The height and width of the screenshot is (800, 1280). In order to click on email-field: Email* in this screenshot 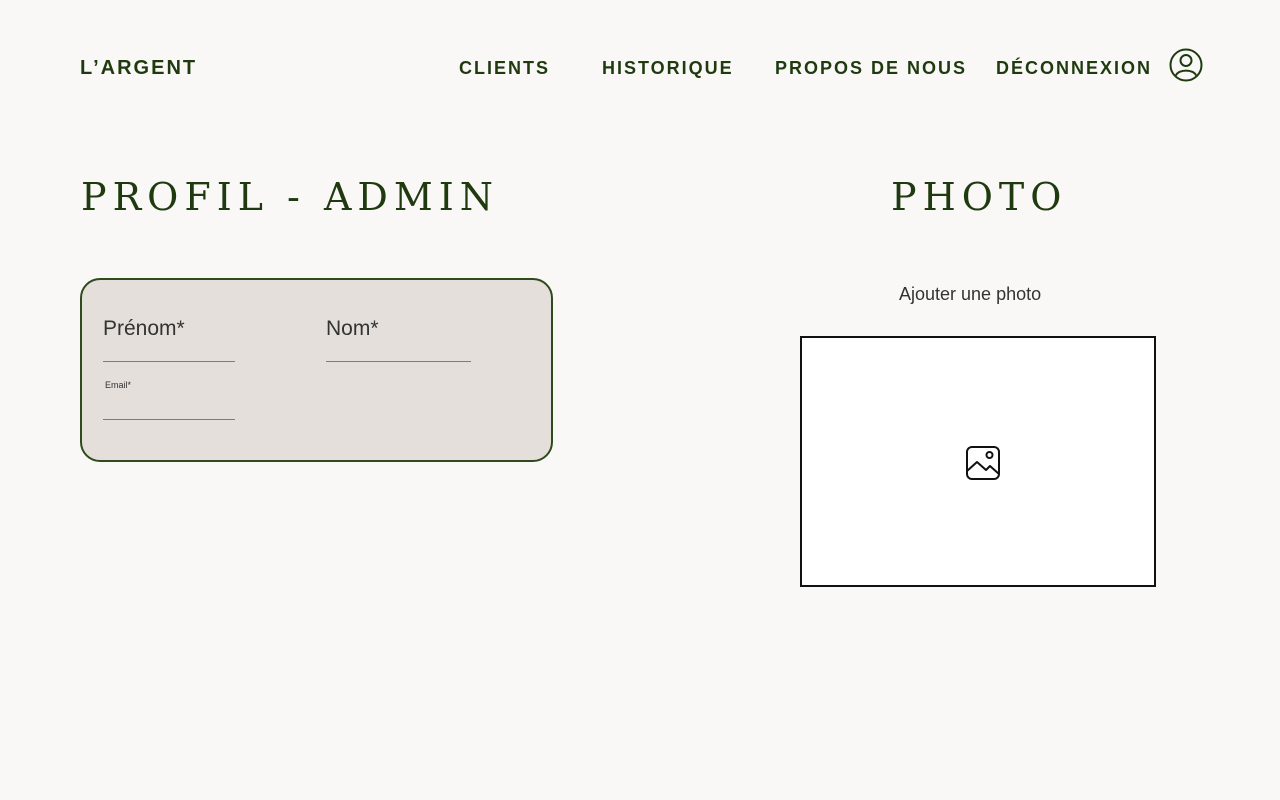, I will do `click(169, 400)`.